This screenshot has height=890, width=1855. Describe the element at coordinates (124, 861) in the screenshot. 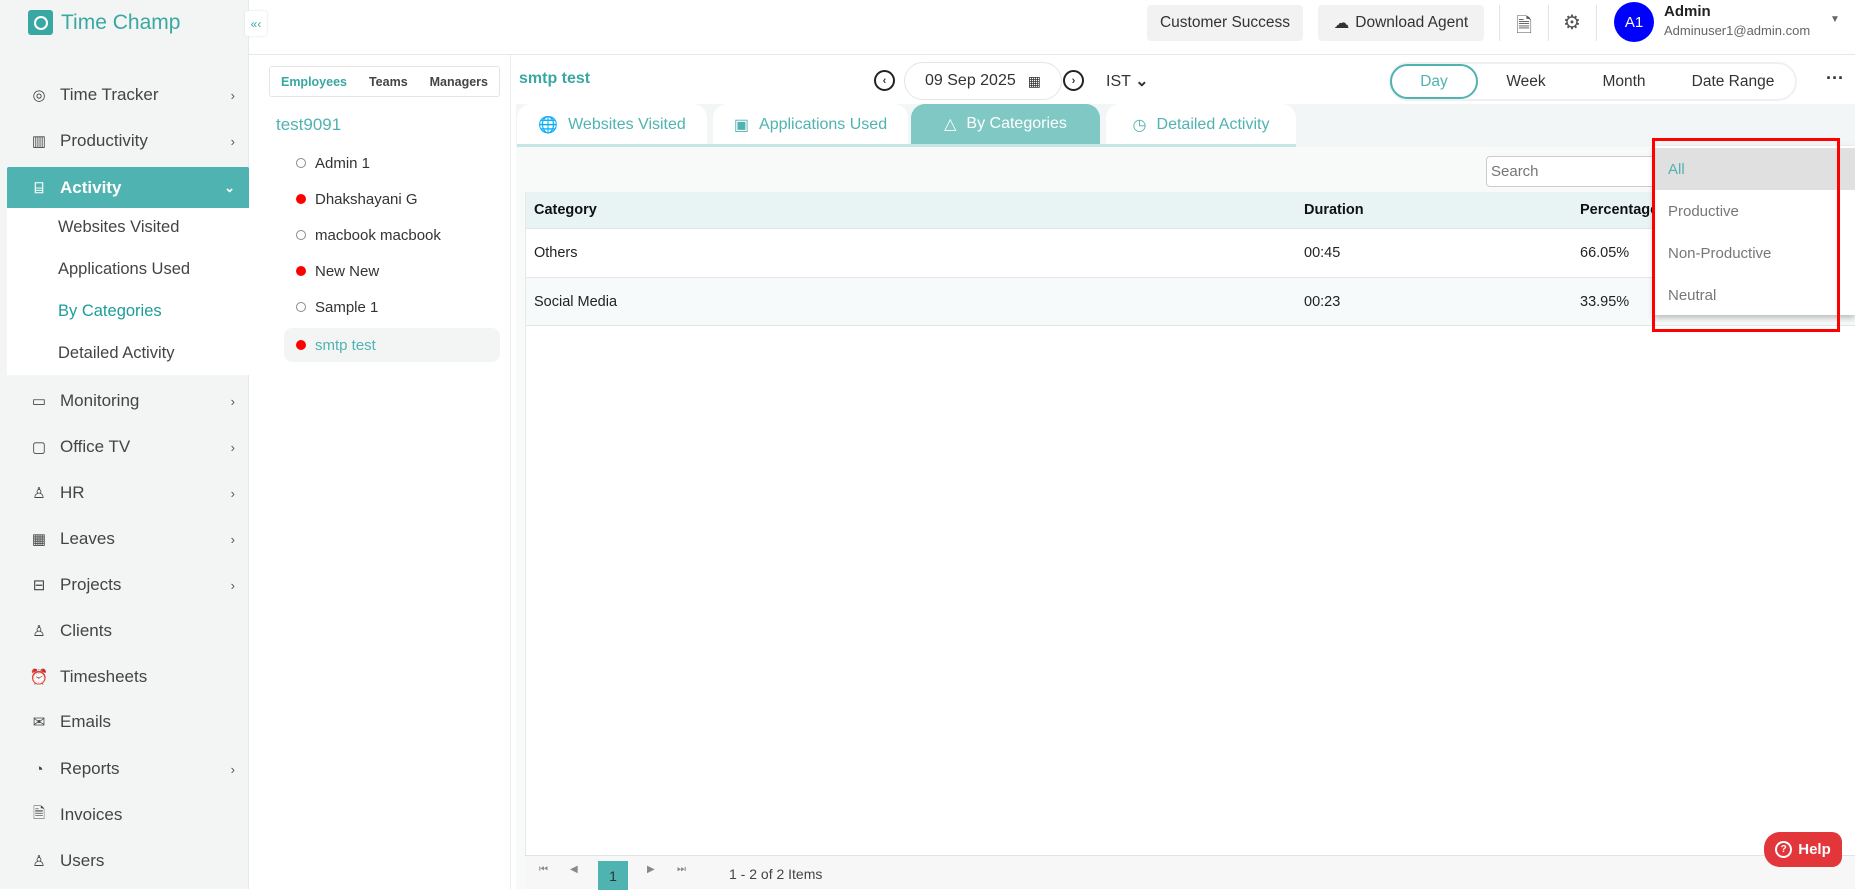

I see `sidebar-item-users: ♙ Users` at that location.